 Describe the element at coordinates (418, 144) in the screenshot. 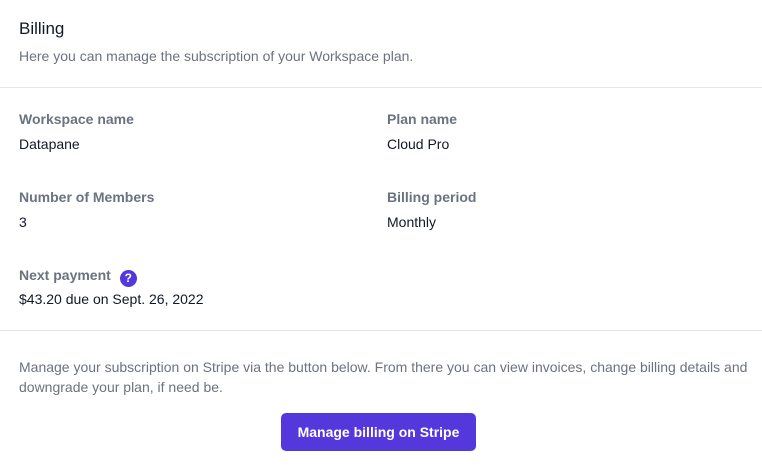

I see `plan-name-value: Cloud Pro` at that location.